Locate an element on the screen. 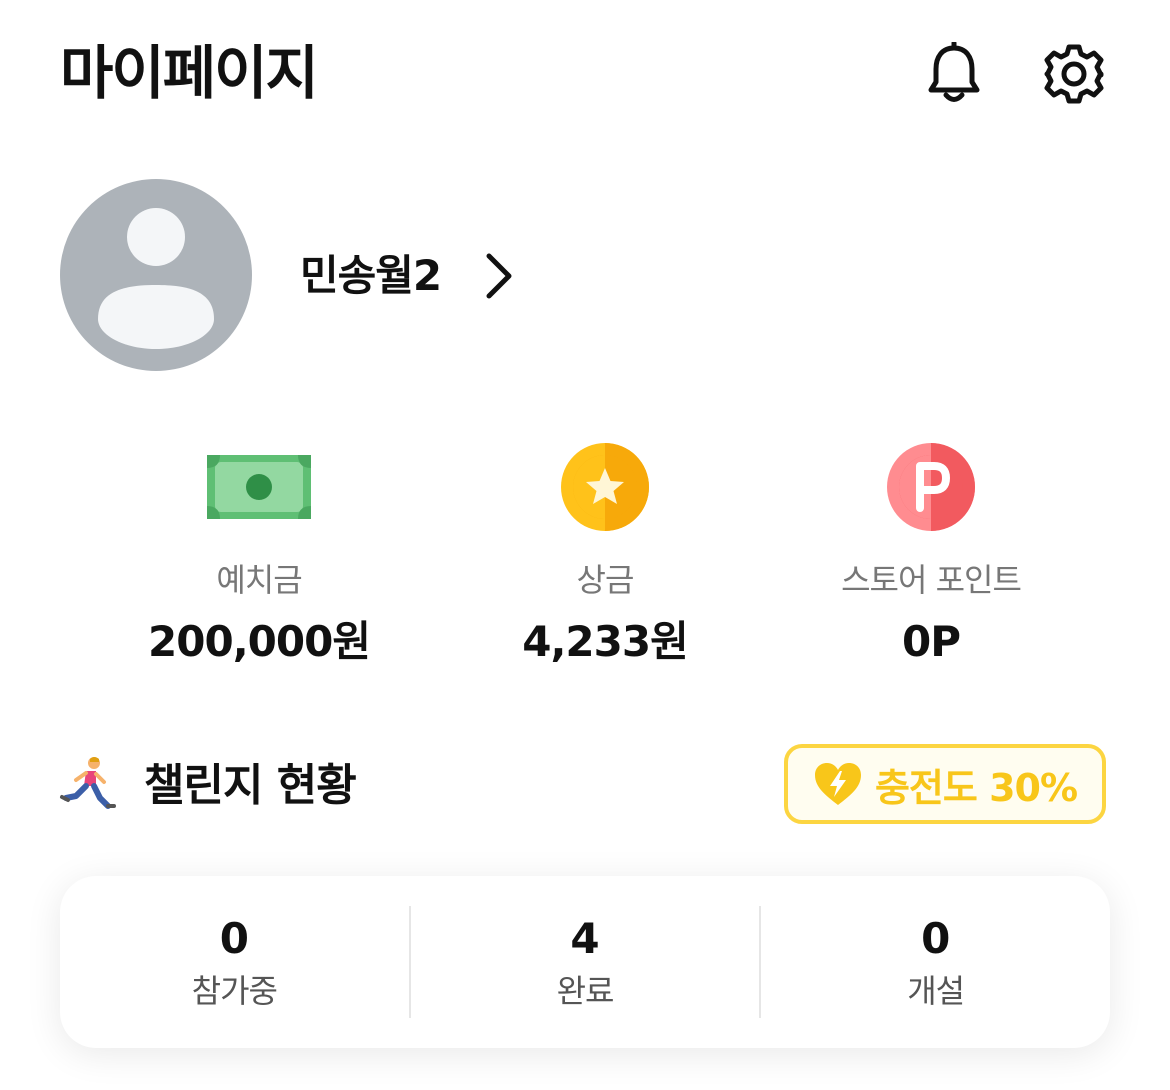 This screenshot has width=1170, height=1090. point-coin-icon is located at coordinates (931, 487).